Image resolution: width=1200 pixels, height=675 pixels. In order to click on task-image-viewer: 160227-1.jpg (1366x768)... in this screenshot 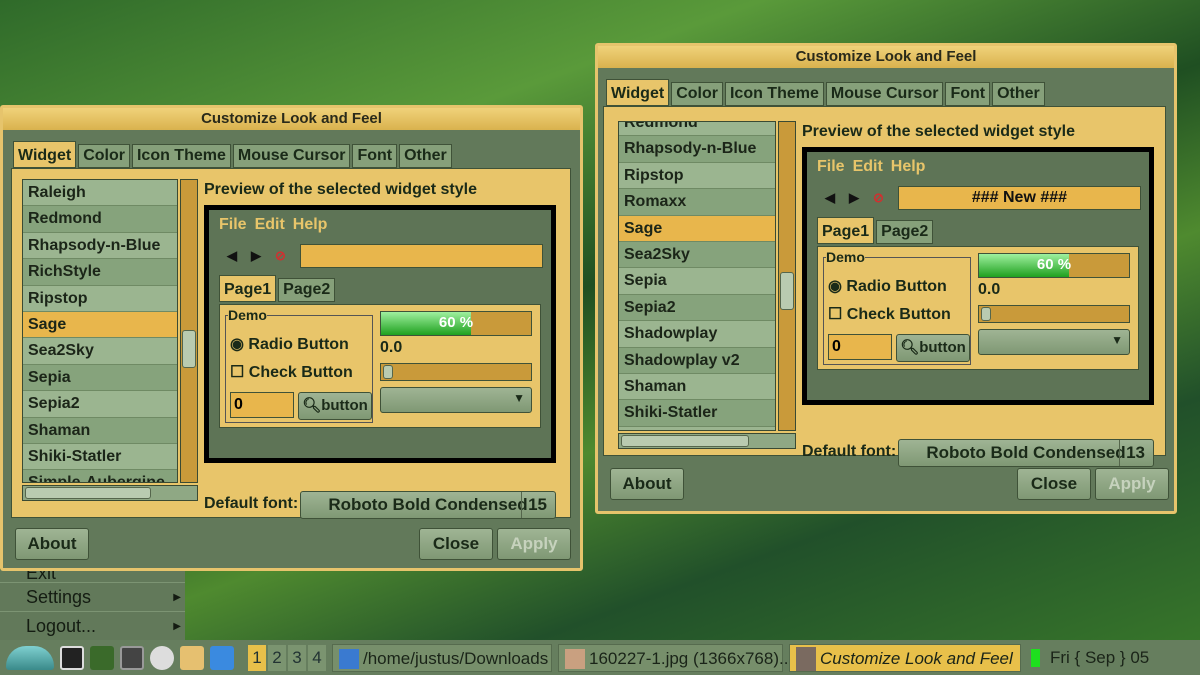, I will do `click(675, 657)`.